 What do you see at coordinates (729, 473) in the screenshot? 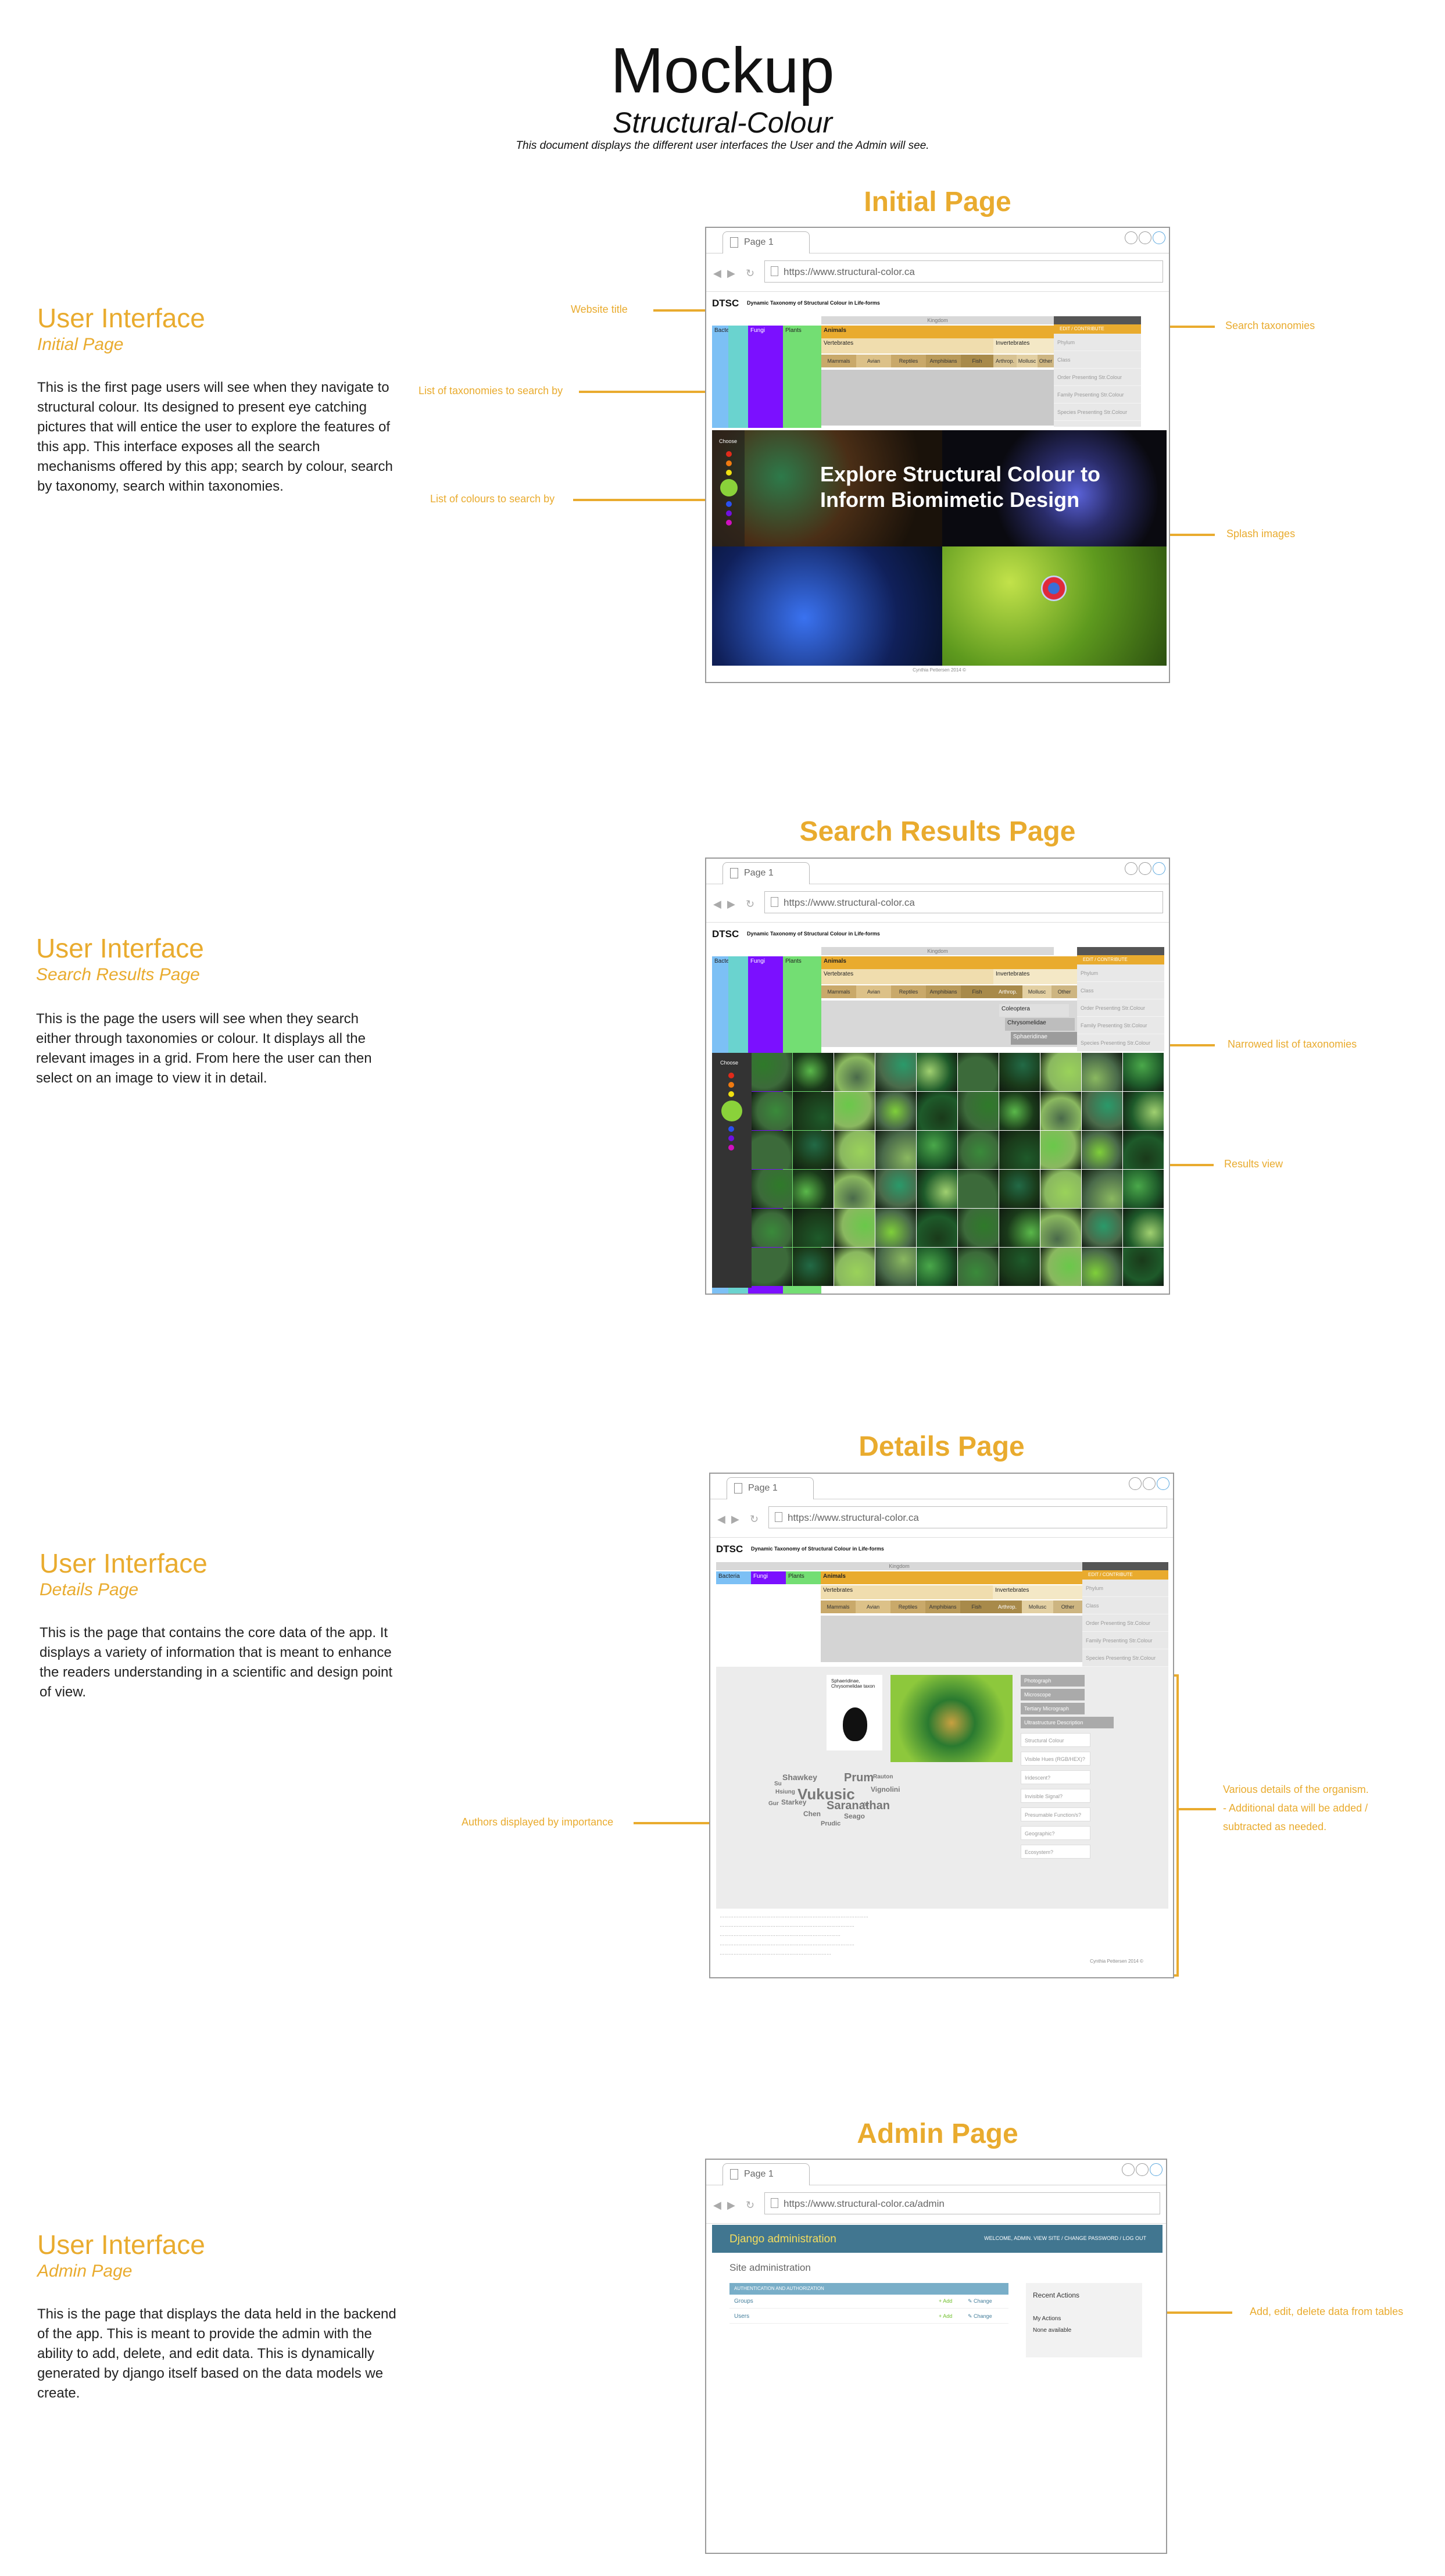
I see `colour-swatch-yellow` at bounding box center [729, 473].